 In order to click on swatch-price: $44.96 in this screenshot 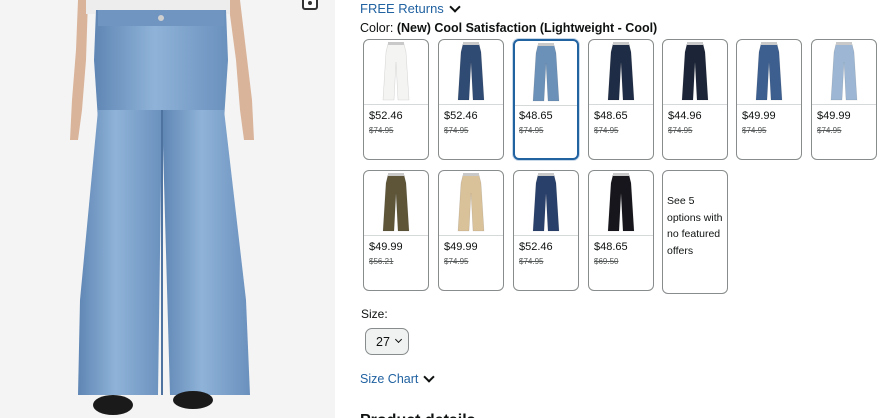, I will do `click(685, 116)`.